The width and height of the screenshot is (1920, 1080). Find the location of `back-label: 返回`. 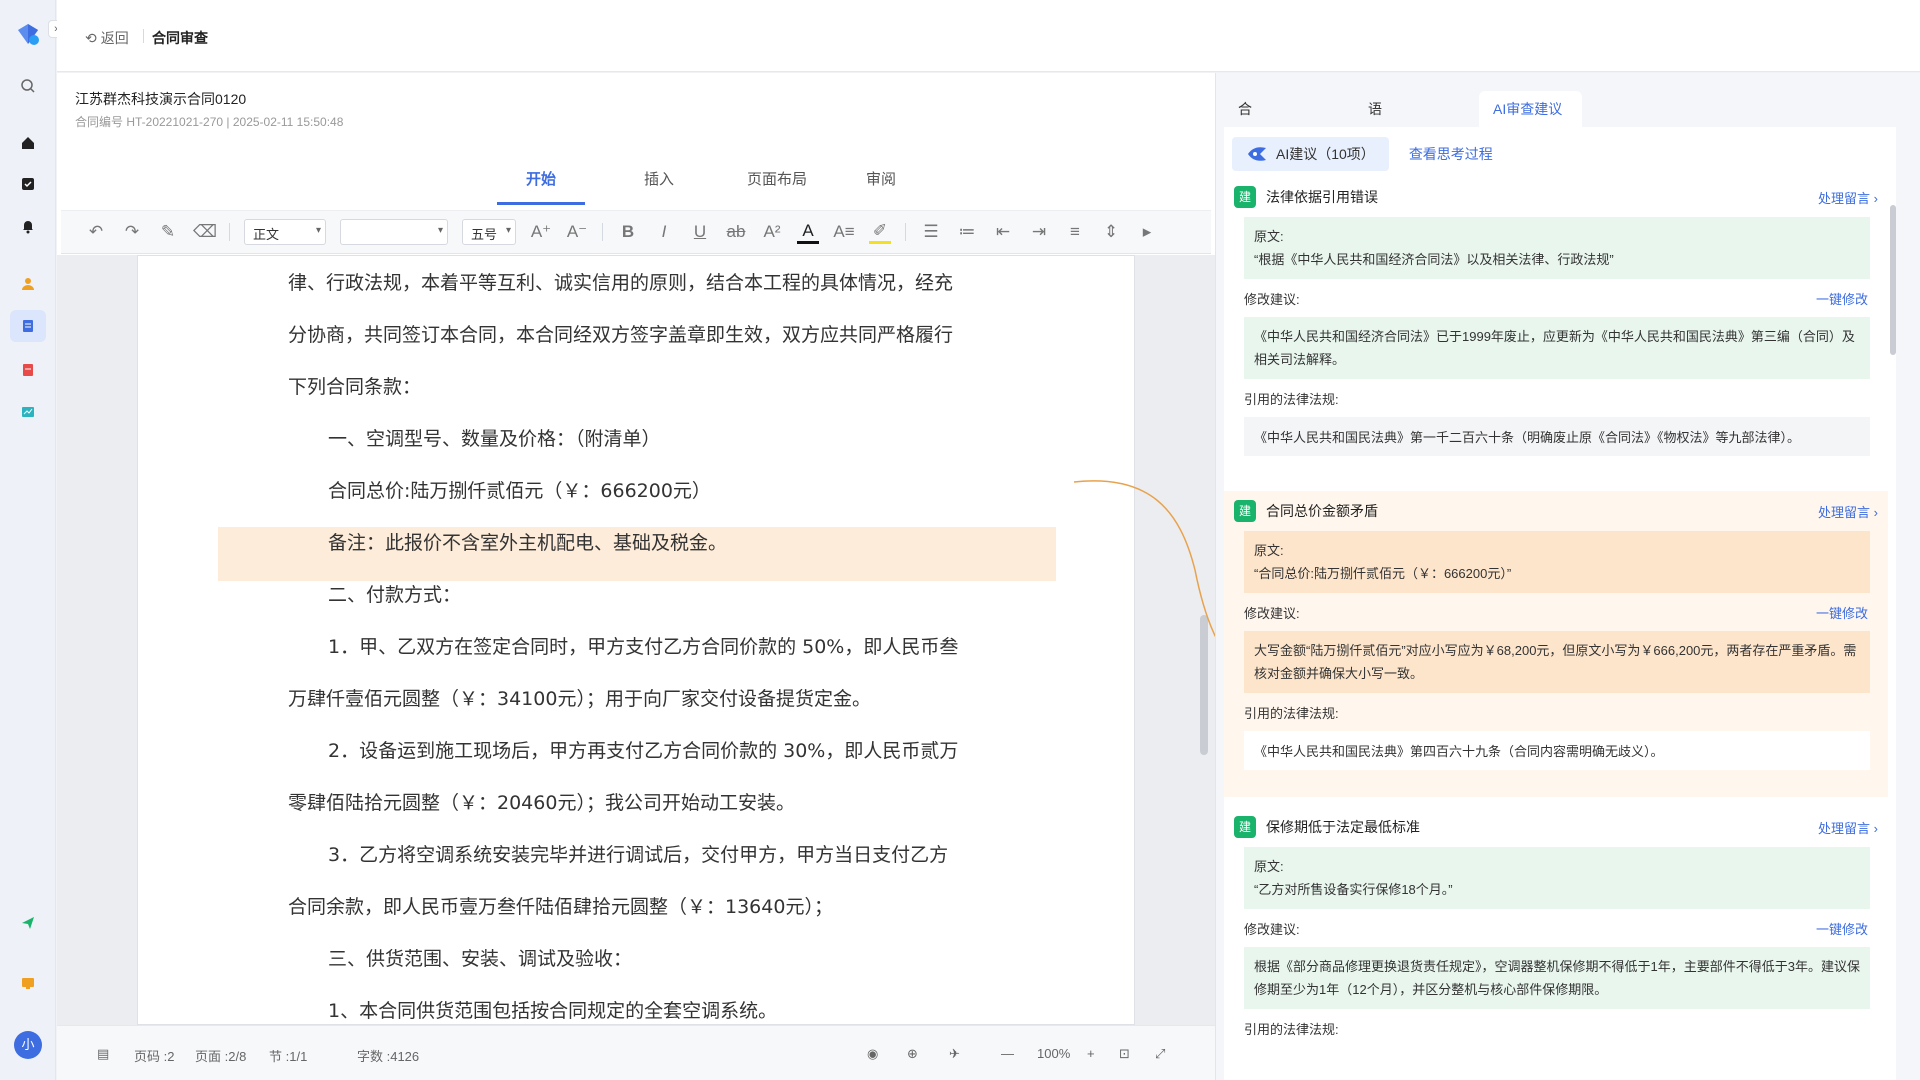

back-label: 返回 is located at coordinates (114, 38).